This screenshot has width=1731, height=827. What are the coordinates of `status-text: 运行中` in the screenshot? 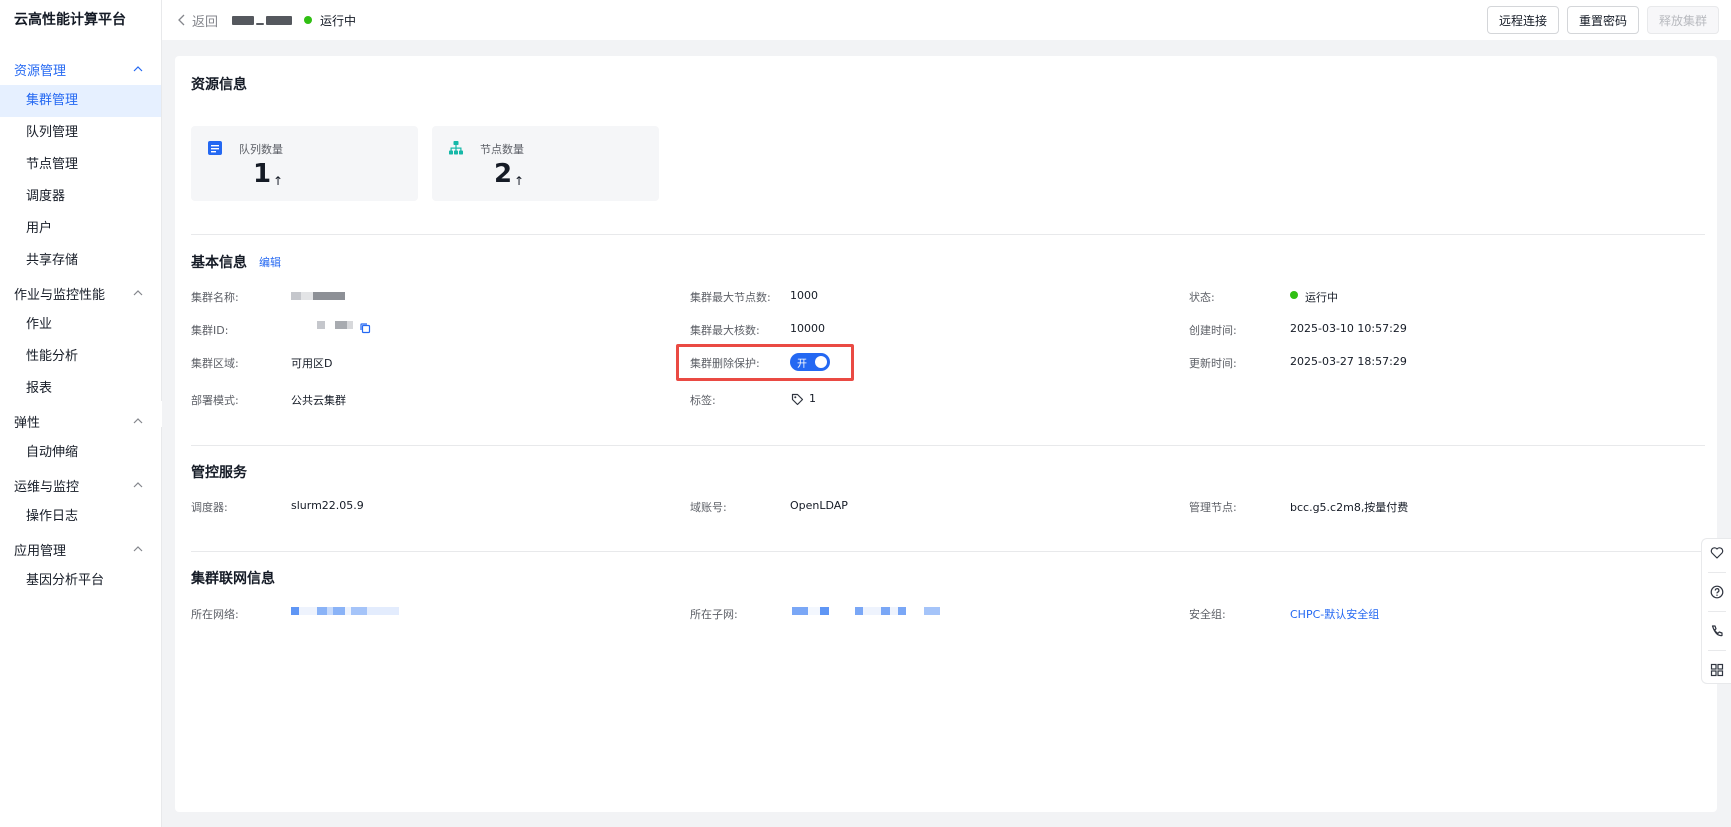 It's located at (338, 20).